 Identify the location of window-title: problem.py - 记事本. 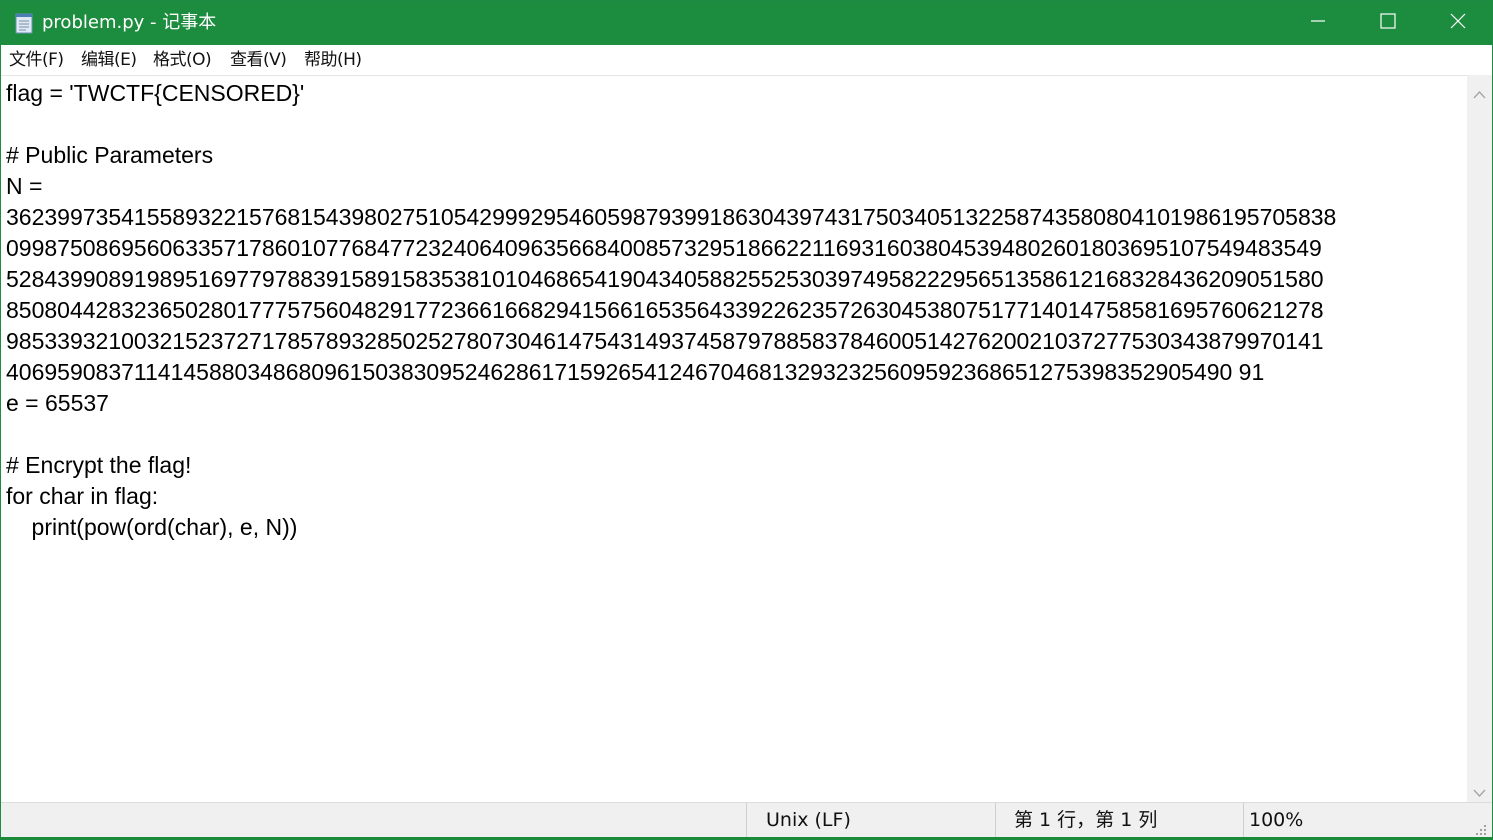
(129, 22).